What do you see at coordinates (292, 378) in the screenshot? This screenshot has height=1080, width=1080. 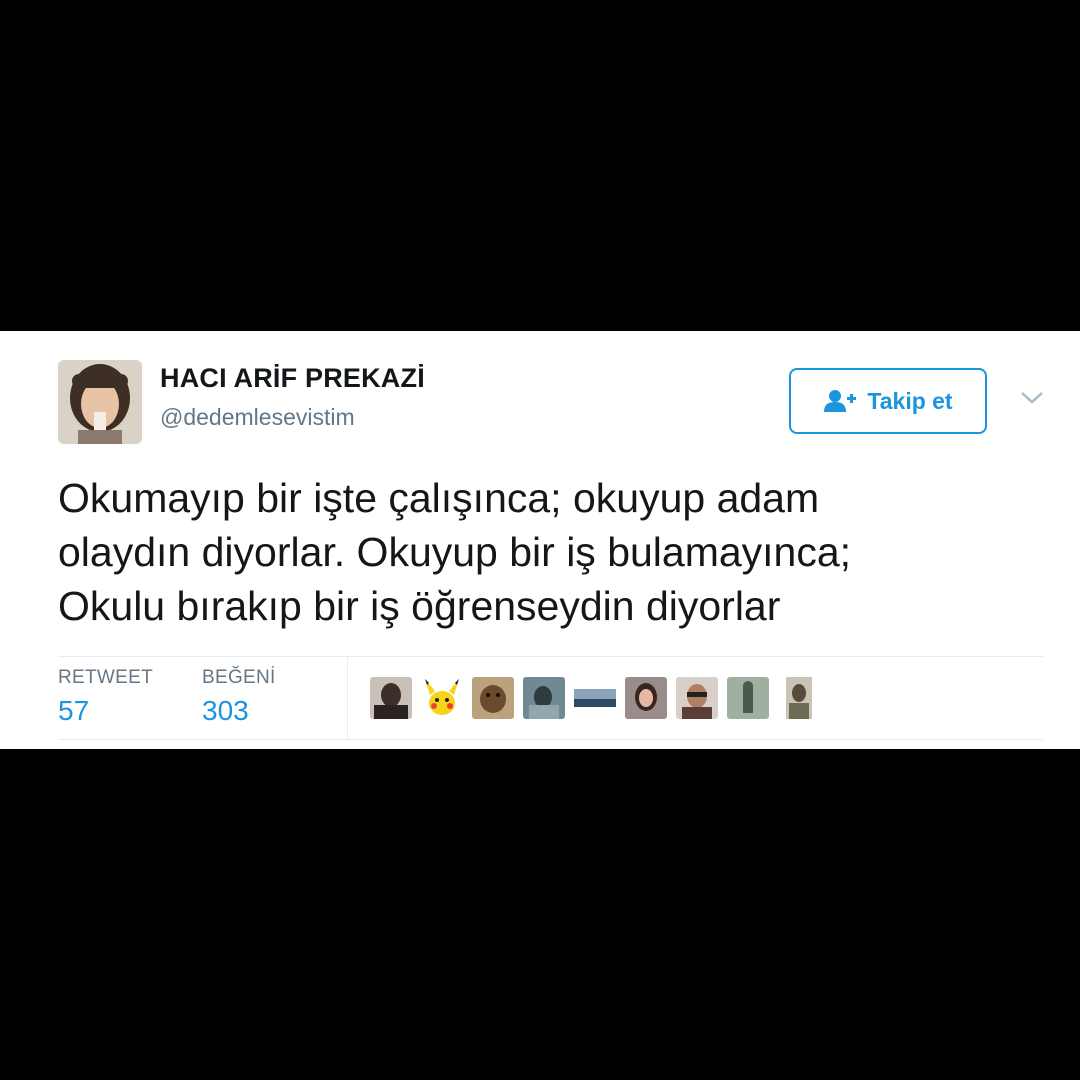 I see `author-name: HACI ARİF PREKAZİ` at bounding box center [292, 378].